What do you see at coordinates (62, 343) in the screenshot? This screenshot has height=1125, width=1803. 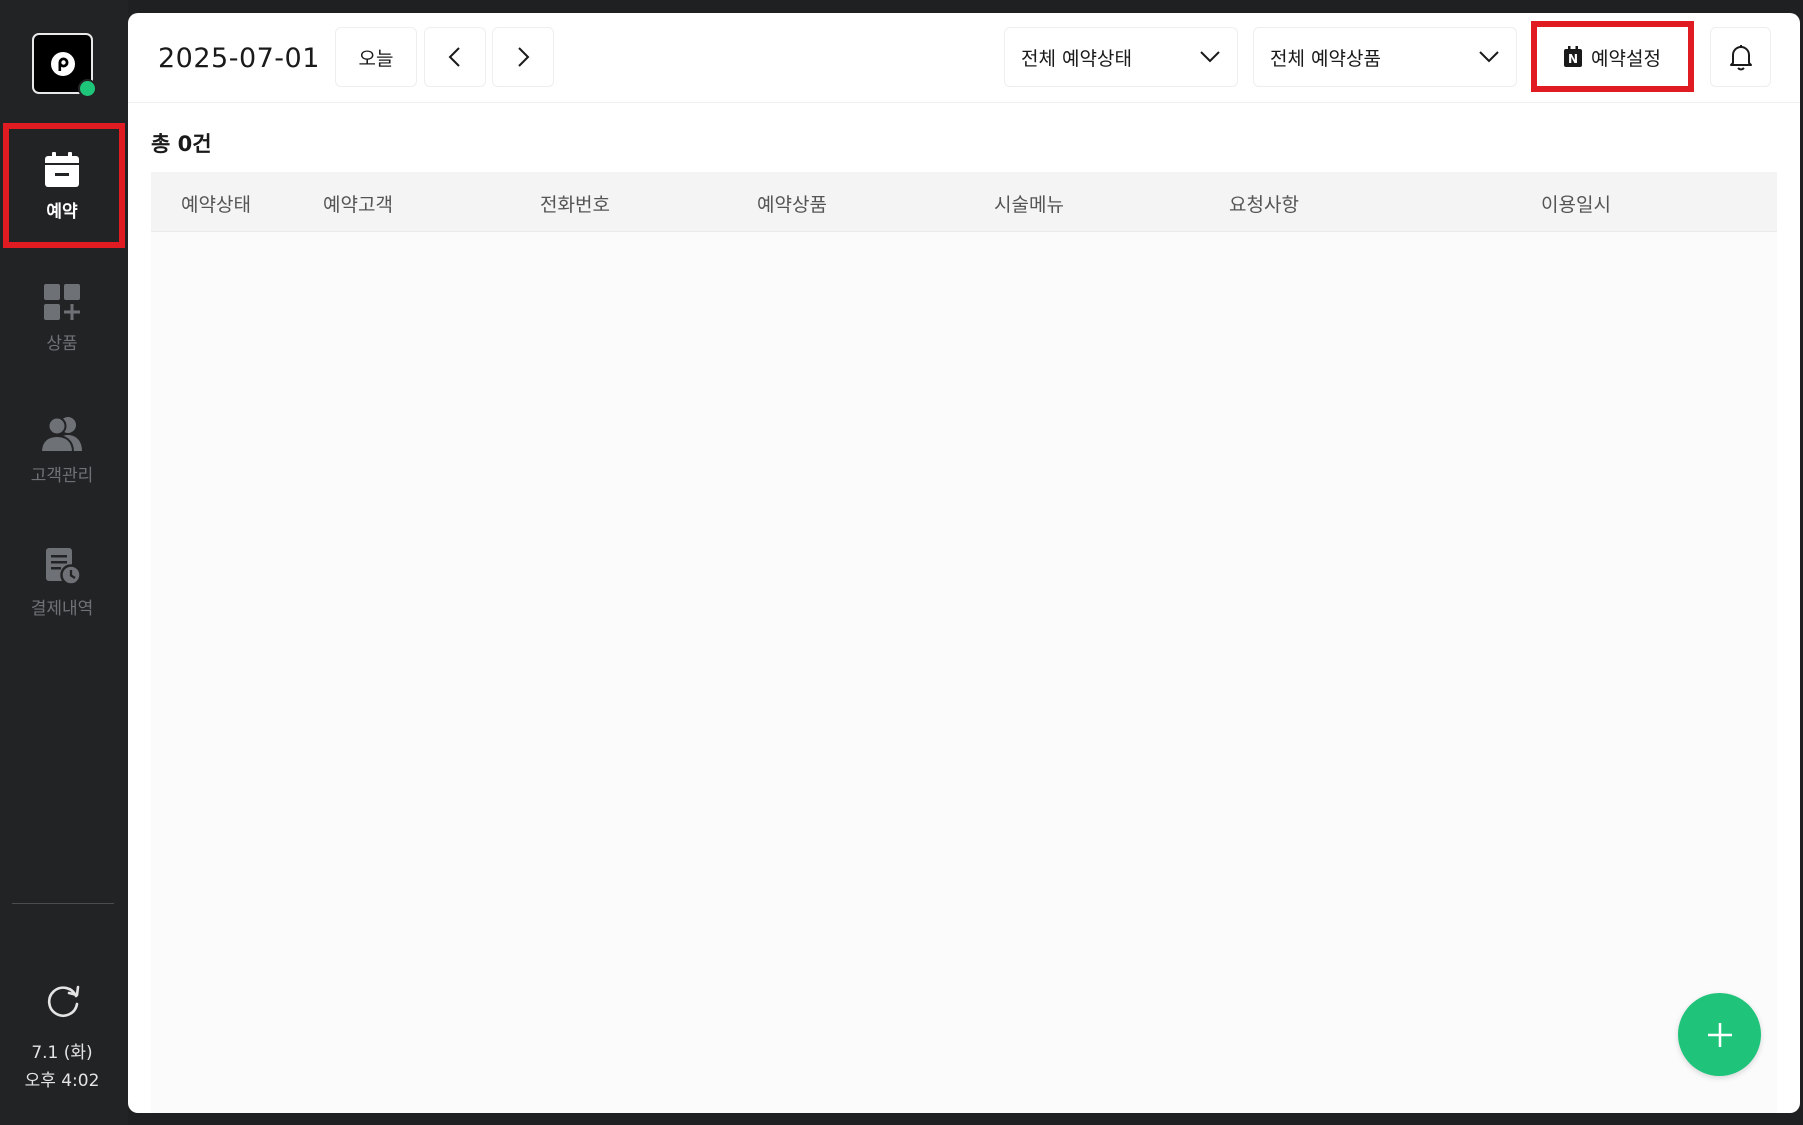 I see `sidebar-item-label: 상품` at bounding box center [62, 343].